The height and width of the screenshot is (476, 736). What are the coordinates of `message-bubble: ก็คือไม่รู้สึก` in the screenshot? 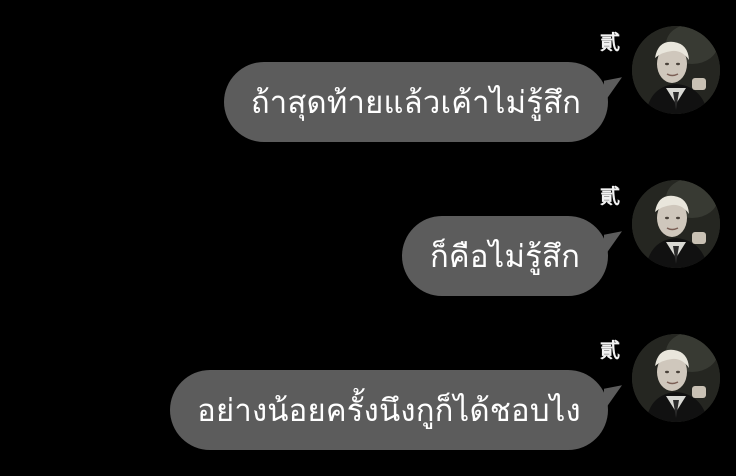 It's located at (505, 256).